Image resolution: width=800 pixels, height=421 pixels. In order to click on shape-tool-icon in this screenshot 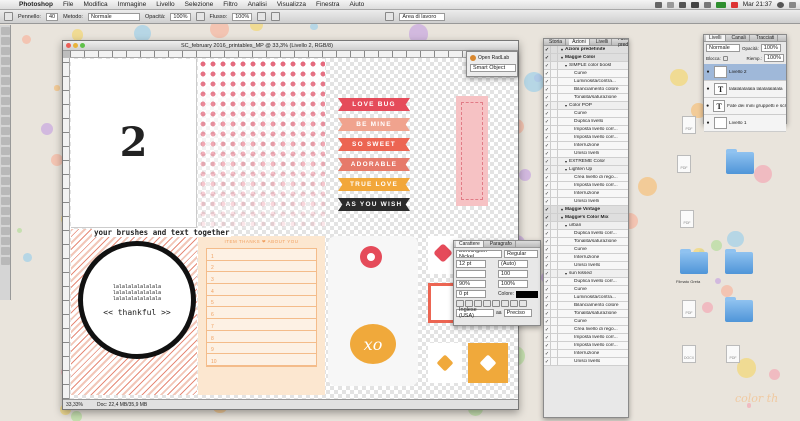, I will do `click(5, 201)`.